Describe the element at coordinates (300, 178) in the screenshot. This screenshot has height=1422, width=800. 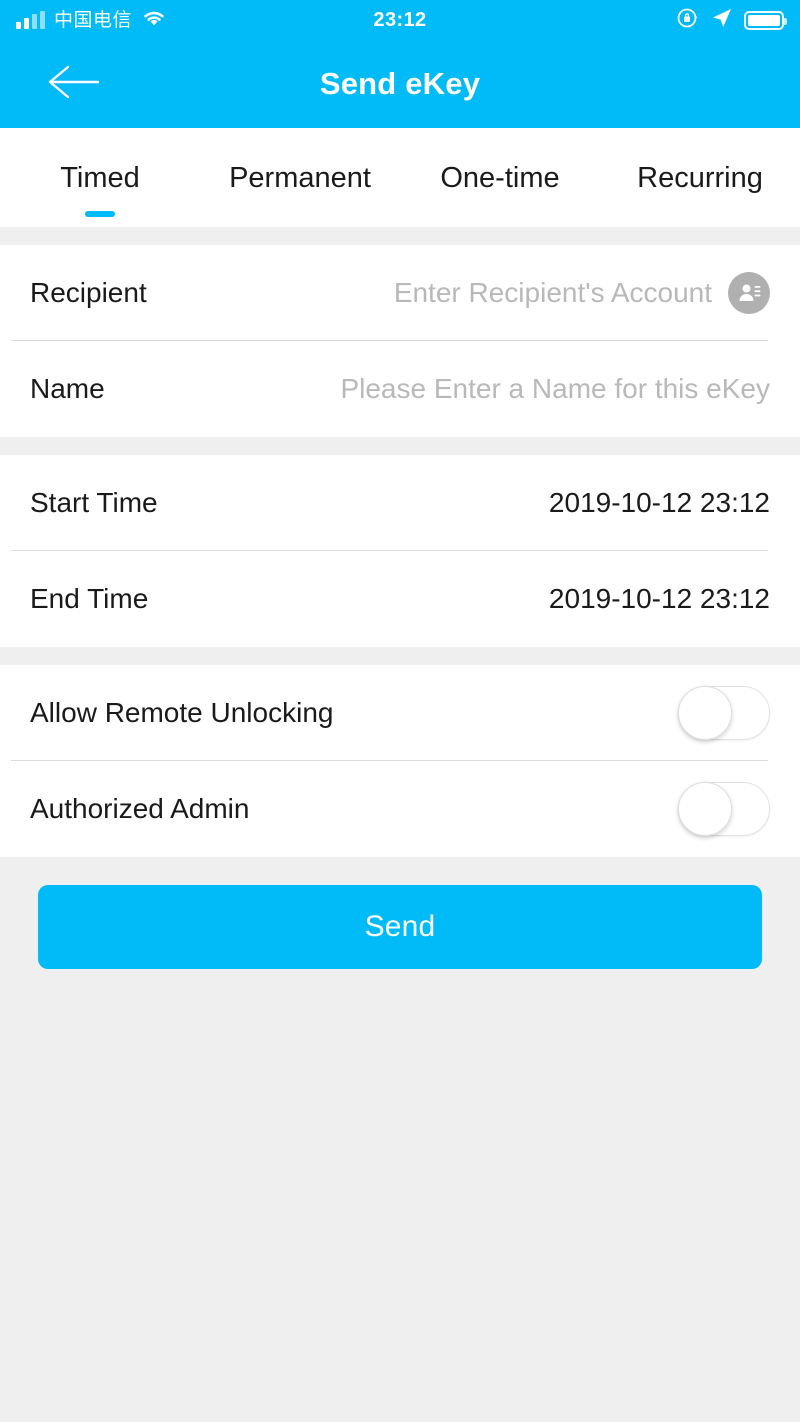
I see `tab-permanent-label: Permanent` at that location.